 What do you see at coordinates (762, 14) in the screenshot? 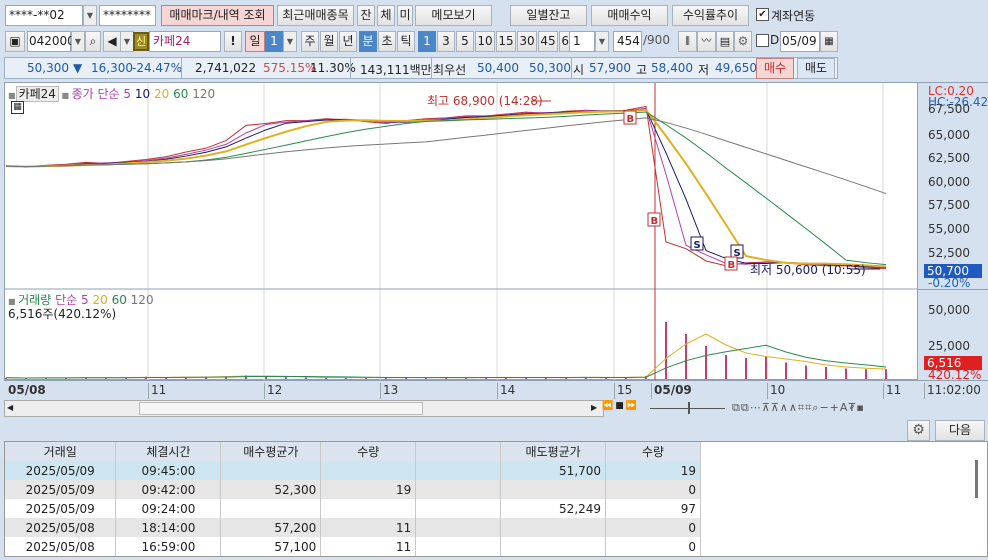
I see `link-account-checkbox: ✔` at bounding box center [762, 14].